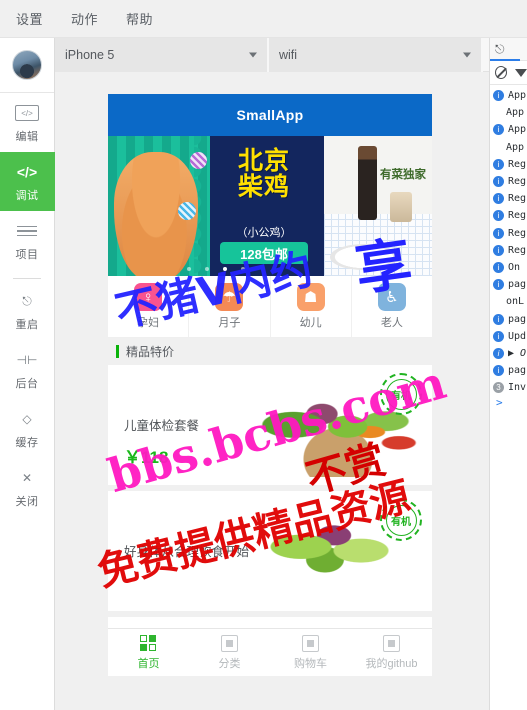 This screenshot has width=527, height=710. I want to click on tab-bar: 首页 分类 购物车 我的github, so click(270, 652).